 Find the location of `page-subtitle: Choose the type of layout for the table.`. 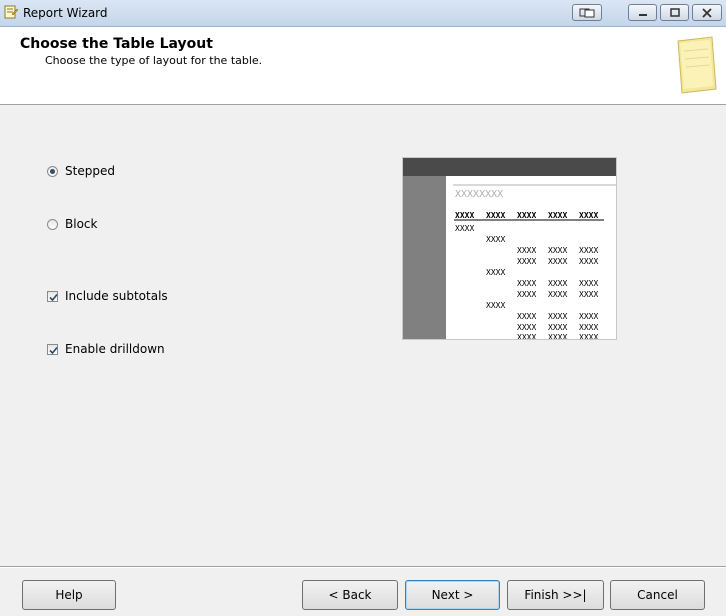

page-subtitle: Choose the type of layout for the table. is located at coordinates (154, 60).